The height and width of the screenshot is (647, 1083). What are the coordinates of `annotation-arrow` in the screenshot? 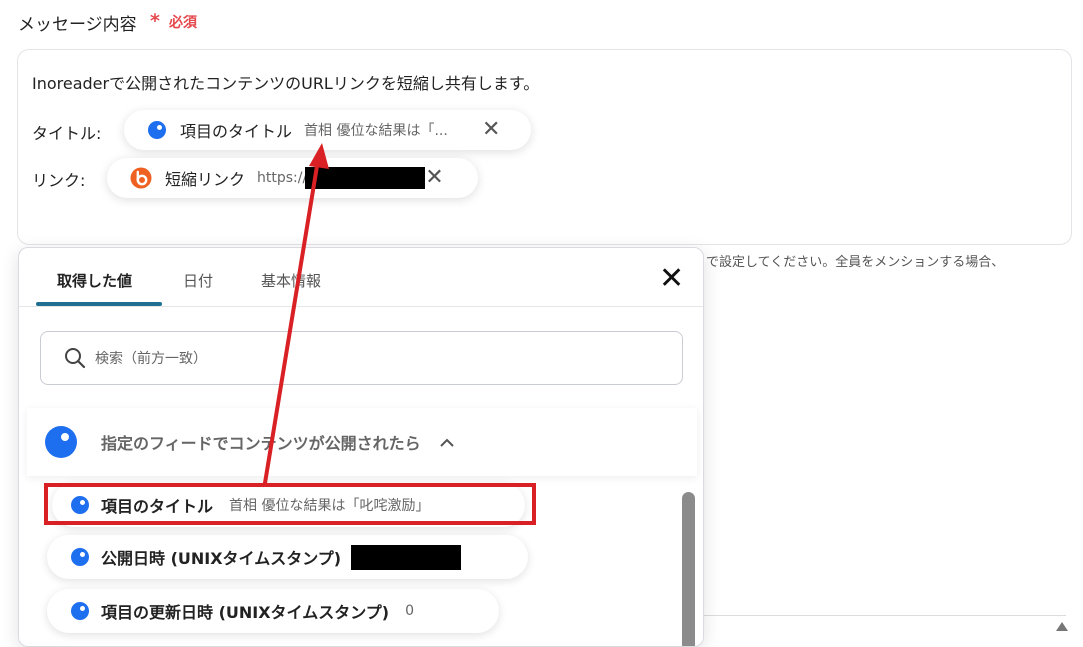 It's located at (296, 314).